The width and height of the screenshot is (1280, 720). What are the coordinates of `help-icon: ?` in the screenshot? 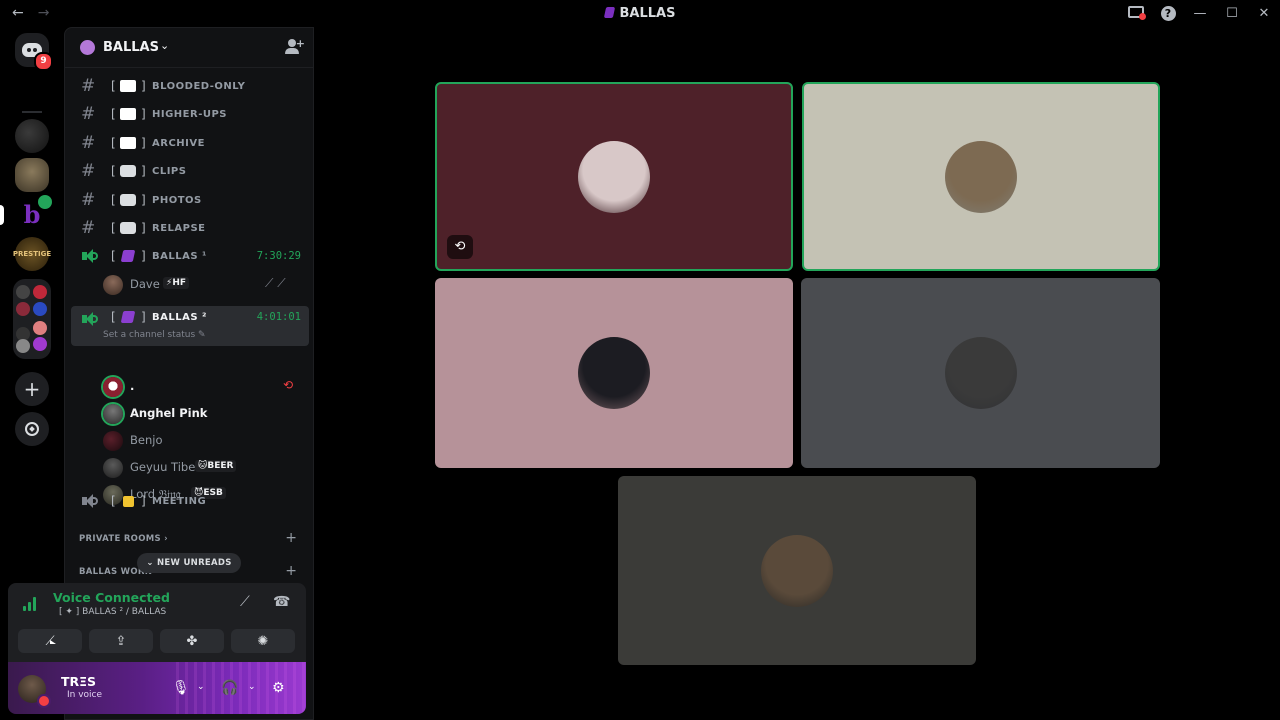 It's located at (1168, 13).